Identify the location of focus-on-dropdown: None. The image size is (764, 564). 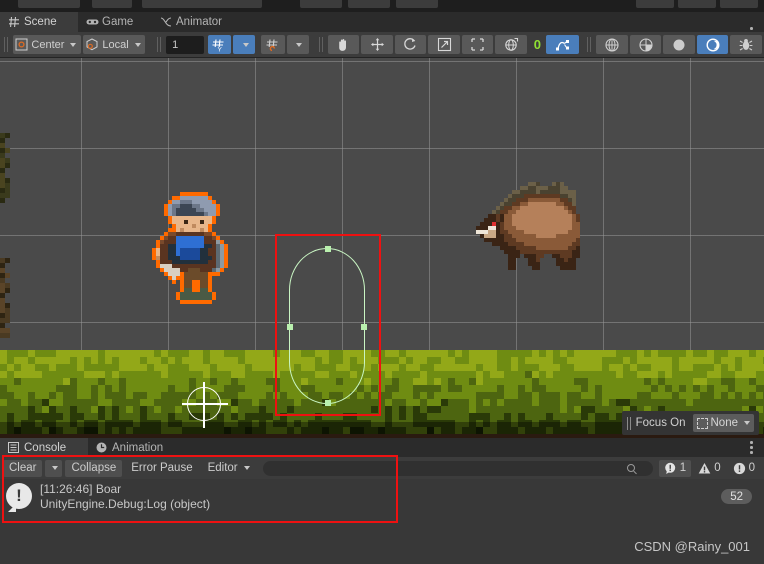
(723, 423).